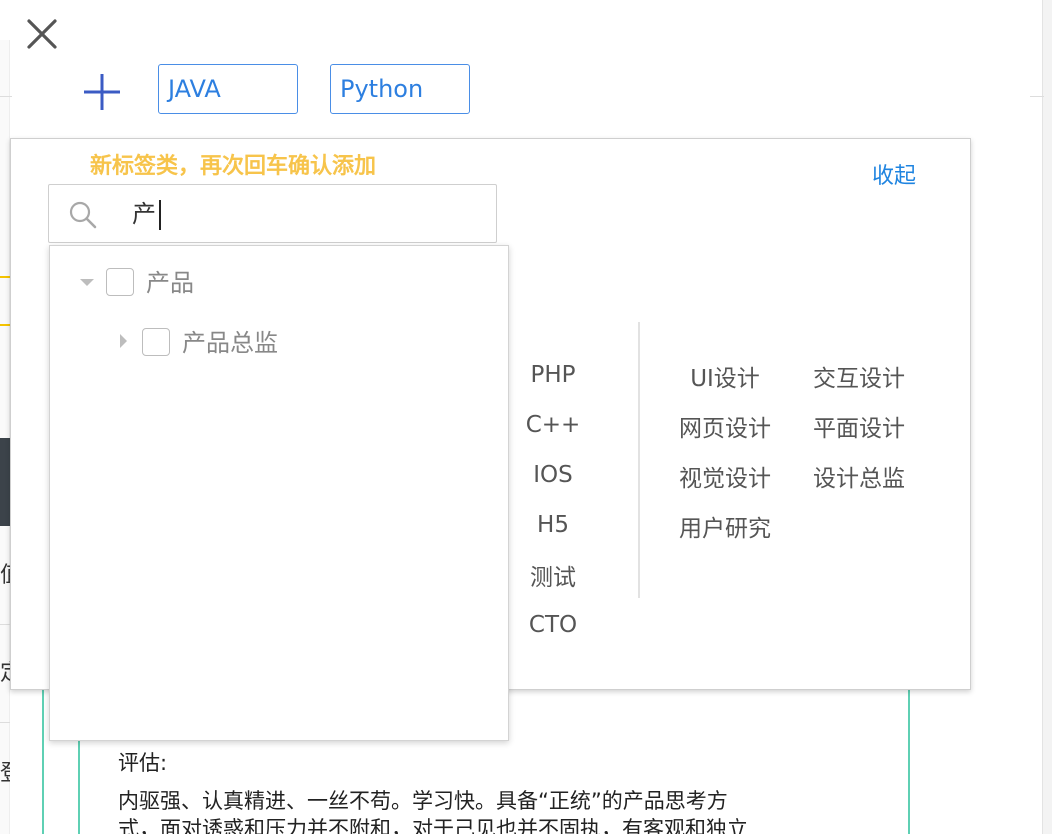 The height and width of the screenshot is (834, 1052). I want to click on tag-option-web-design: 网页设计, so click(725, 429).